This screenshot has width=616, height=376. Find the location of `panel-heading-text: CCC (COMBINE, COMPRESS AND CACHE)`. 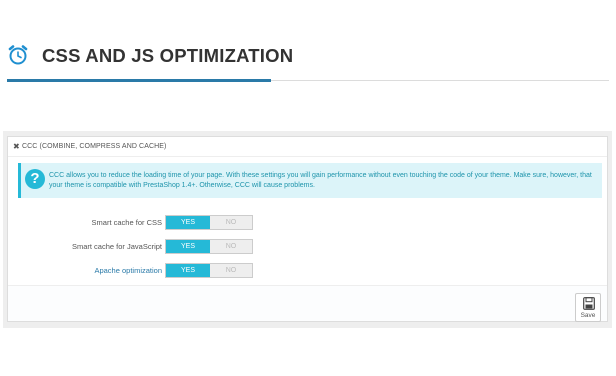

panel-heading-text: CCC (COMBINE, COMPRESS AND CACHE) is located at coordinates (94, 146).